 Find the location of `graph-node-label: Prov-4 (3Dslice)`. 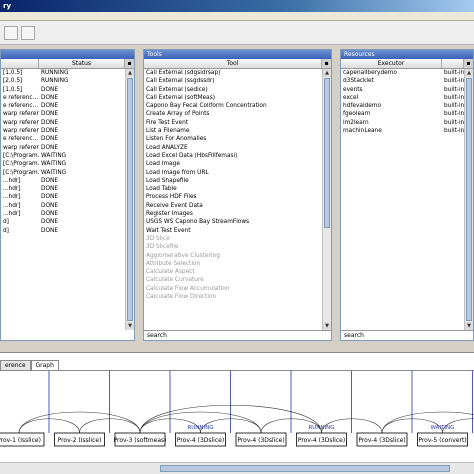

graph-node-label: Prov-4 (3Dslice) is located at coordinates (381, 440).